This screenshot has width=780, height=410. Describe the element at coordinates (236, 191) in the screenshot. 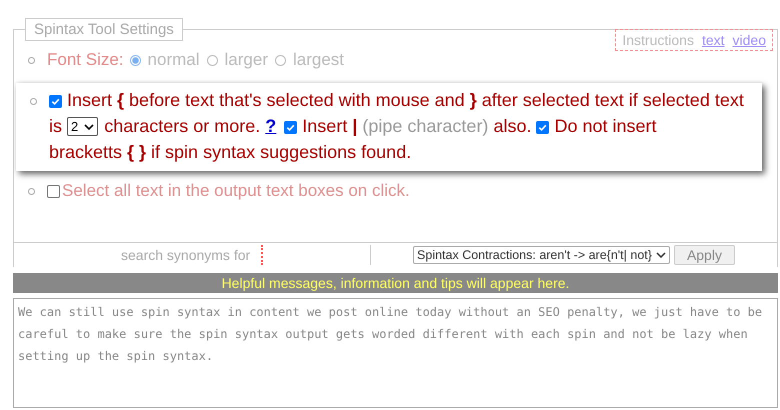

I see `select-all-label: Select all text in the output text boxes on click.` at that location.